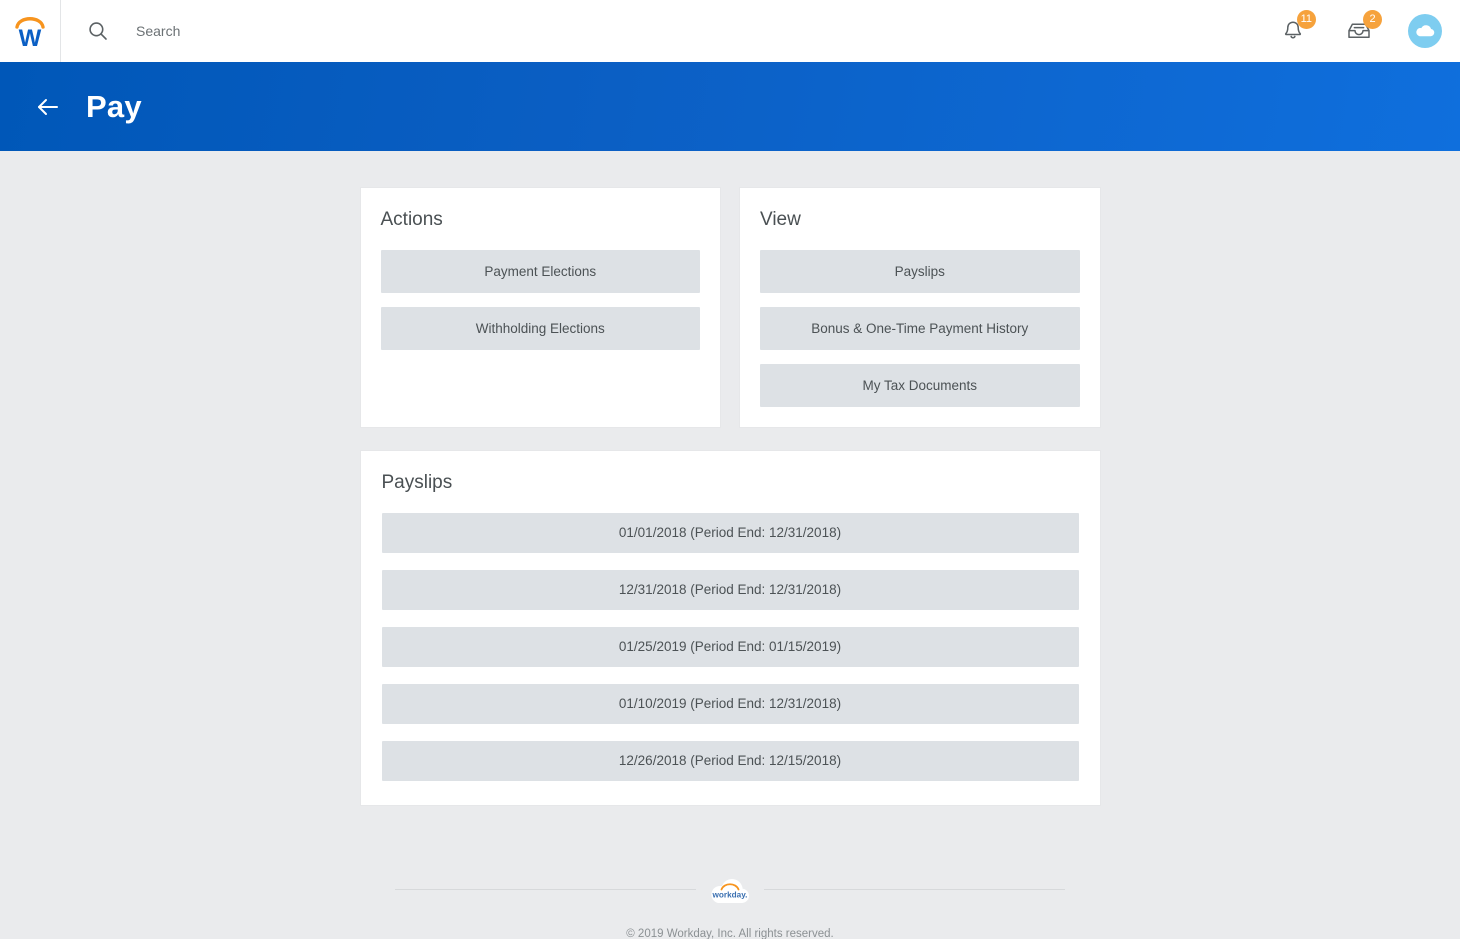  I want to click on top-navigation-bar: W 11 2, so click(730, 31).